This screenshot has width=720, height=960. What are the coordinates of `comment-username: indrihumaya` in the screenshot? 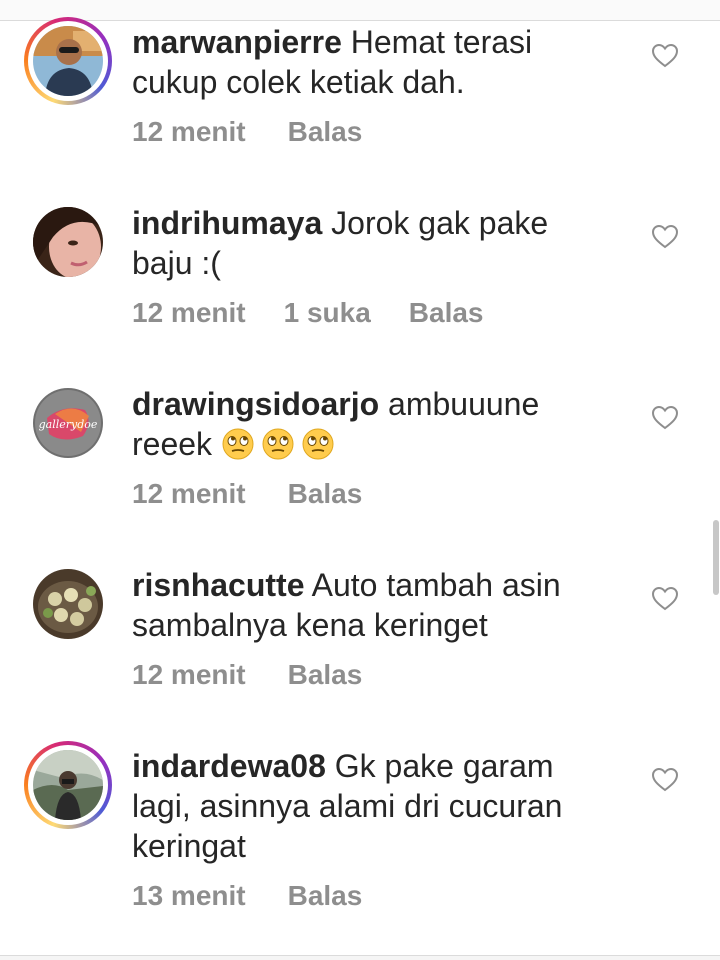 It's located at (227, 223).